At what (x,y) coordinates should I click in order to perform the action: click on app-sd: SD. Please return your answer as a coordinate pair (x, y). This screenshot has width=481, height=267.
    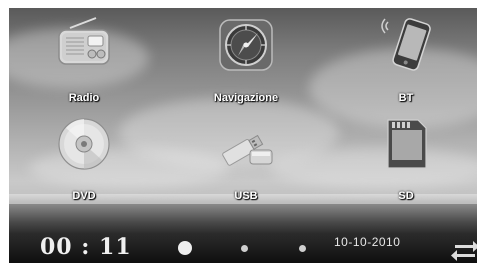
    Looking at the image, I should click on (406, 158).